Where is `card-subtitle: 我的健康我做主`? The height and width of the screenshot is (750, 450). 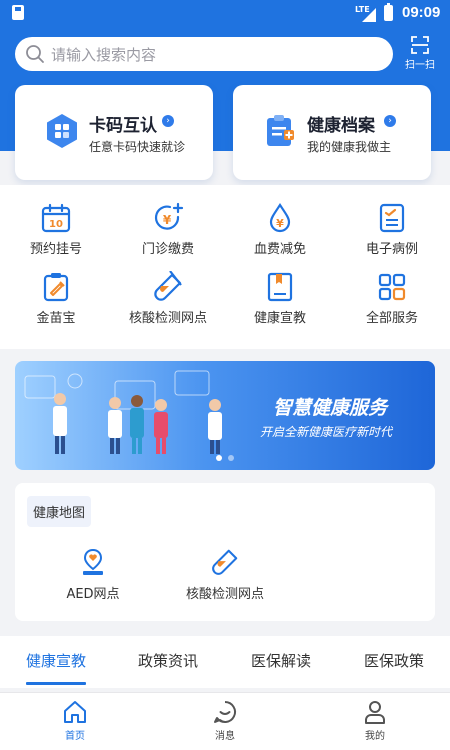 card-subtitle: 我的健康我做主 is located at coordinates (349, 147).